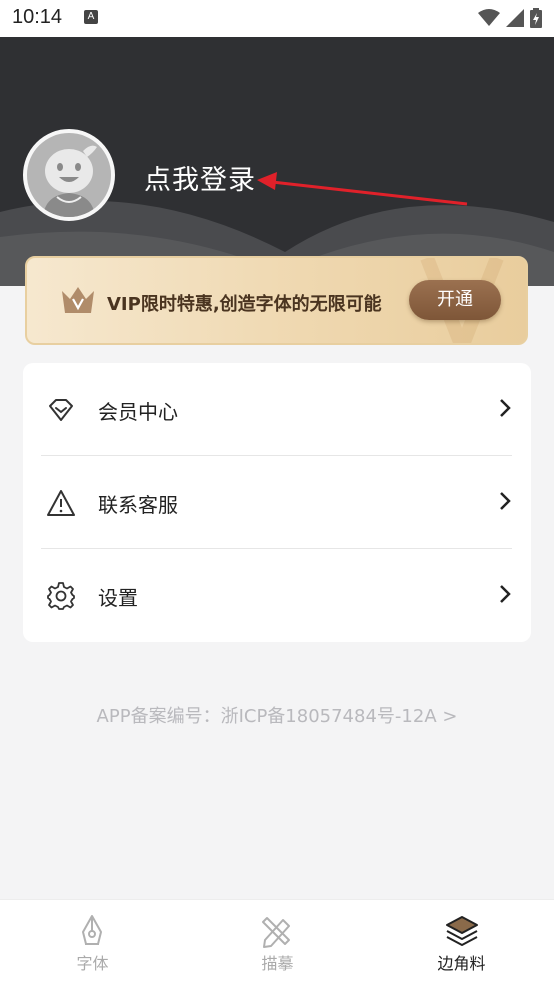 Image resolution: width=554 pixels, height=985 pixels. I want to click on icp-record-link: APP备案编号：浙ICP备18057484号-12A >, so click(277, 715).